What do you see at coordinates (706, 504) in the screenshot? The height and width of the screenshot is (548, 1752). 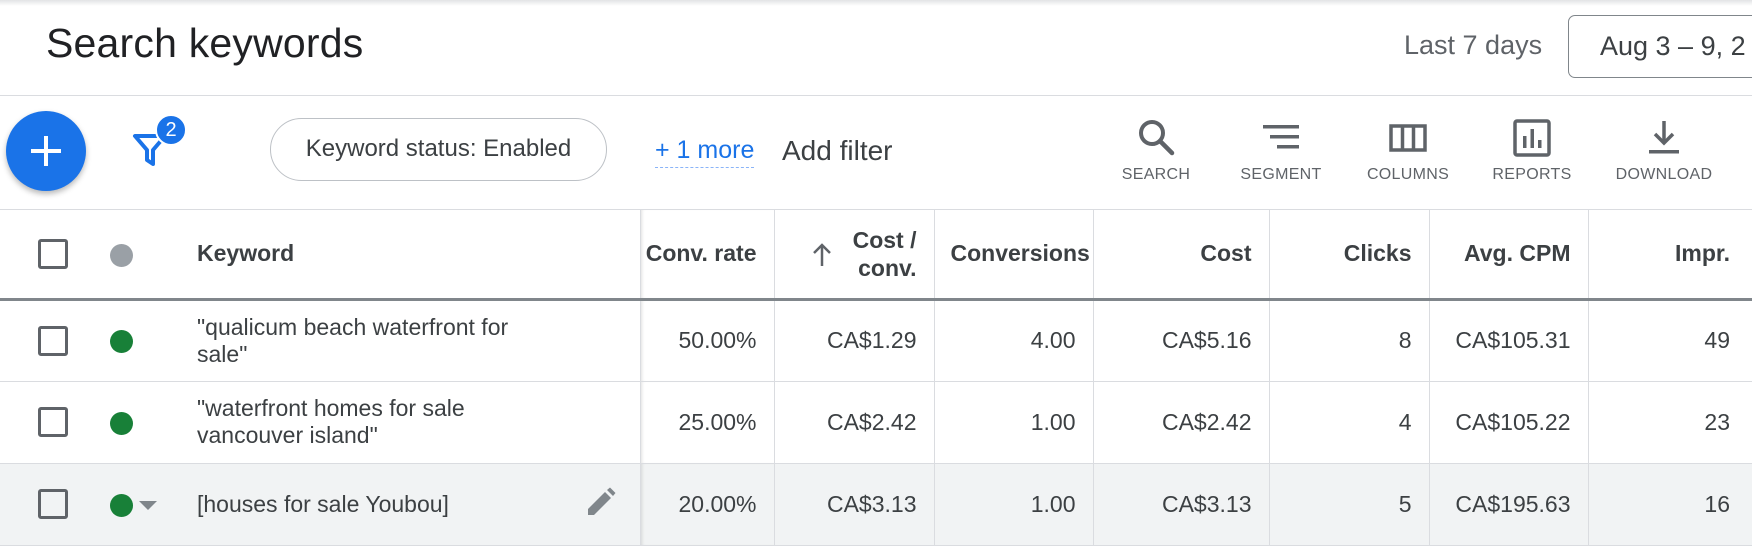 I see `conv-rate-cell: 20.00%` at bounding box center [706, 504].